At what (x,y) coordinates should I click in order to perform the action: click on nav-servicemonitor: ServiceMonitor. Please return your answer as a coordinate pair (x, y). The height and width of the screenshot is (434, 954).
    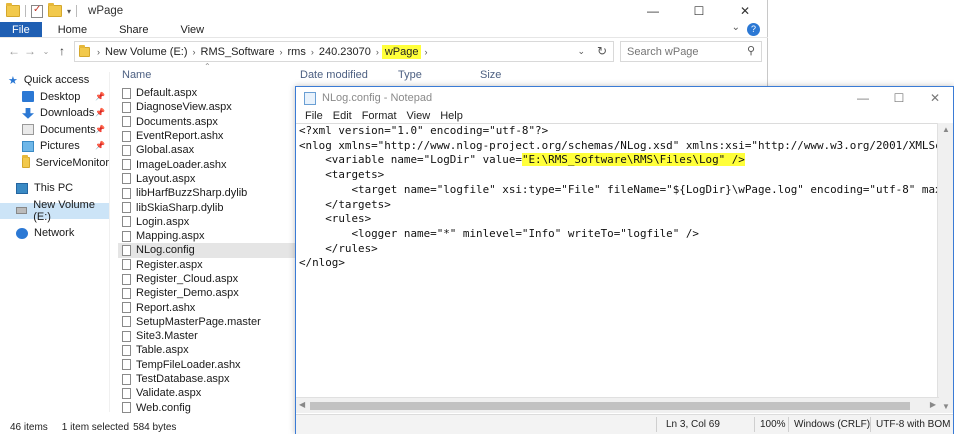
    Looking at the image, I should click on (54, 163).